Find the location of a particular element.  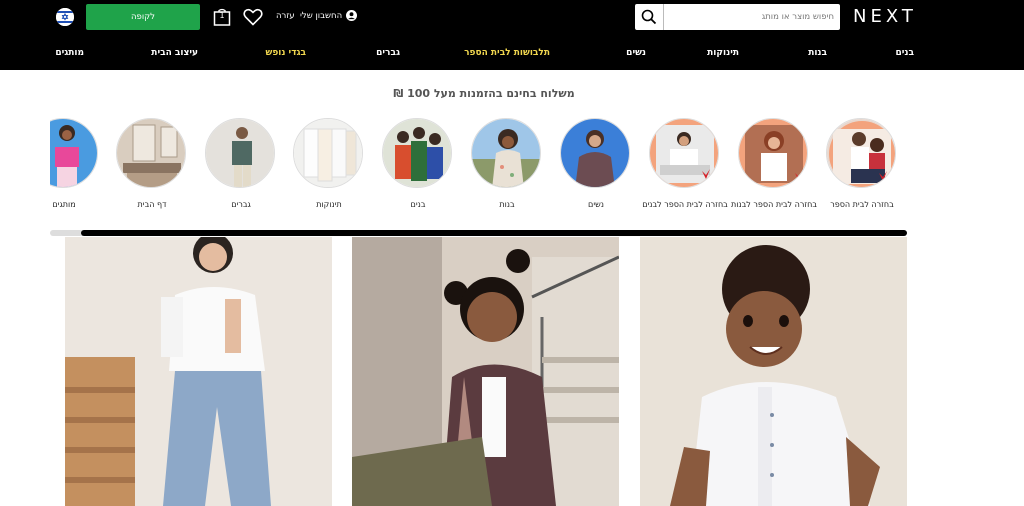

nav-item-women: נשים is located at coordinates (636, 53).